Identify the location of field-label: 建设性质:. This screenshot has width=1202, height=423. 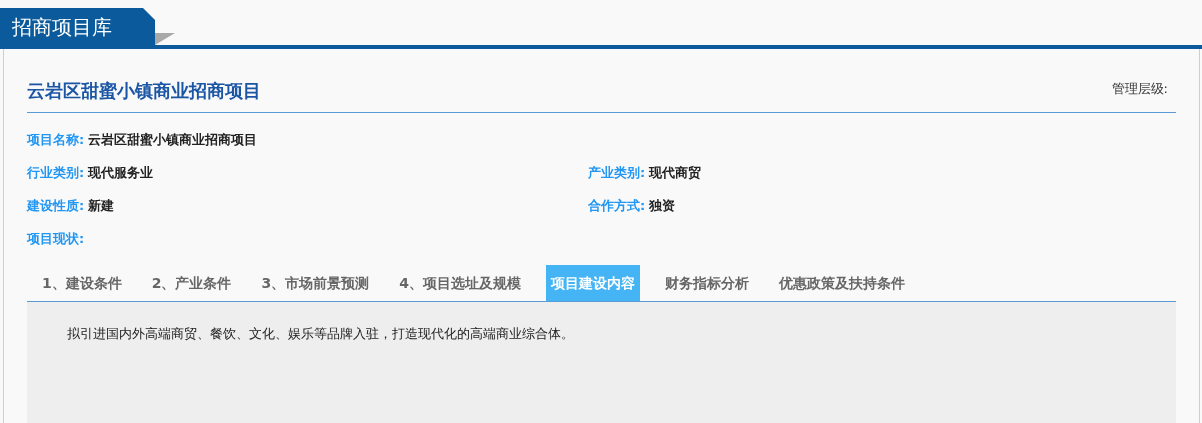
(56, 205).